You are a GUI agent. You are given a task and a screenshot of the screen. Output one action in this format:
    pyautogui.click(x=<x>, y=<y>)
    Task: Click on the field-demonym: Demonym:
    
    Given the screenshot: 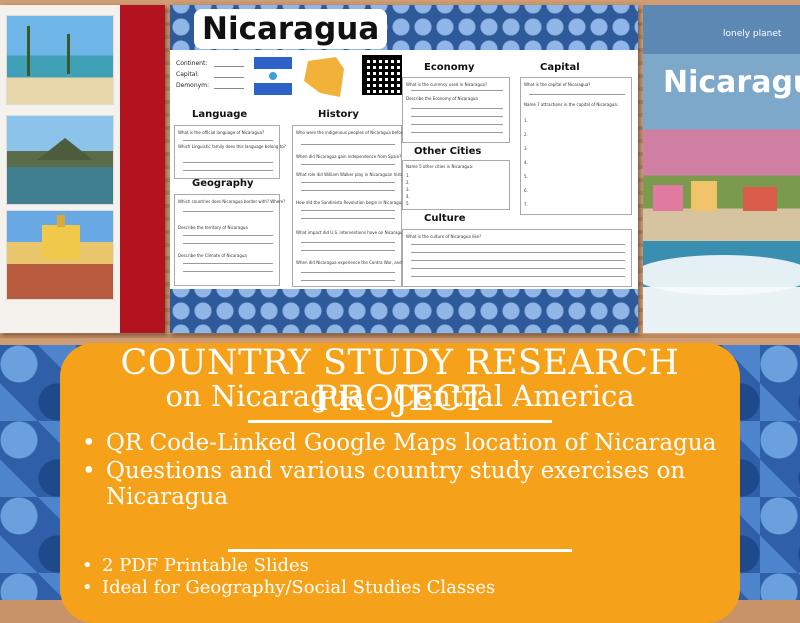 What is the action you would take?
    pyautogui.click(x=210, y=85)
    